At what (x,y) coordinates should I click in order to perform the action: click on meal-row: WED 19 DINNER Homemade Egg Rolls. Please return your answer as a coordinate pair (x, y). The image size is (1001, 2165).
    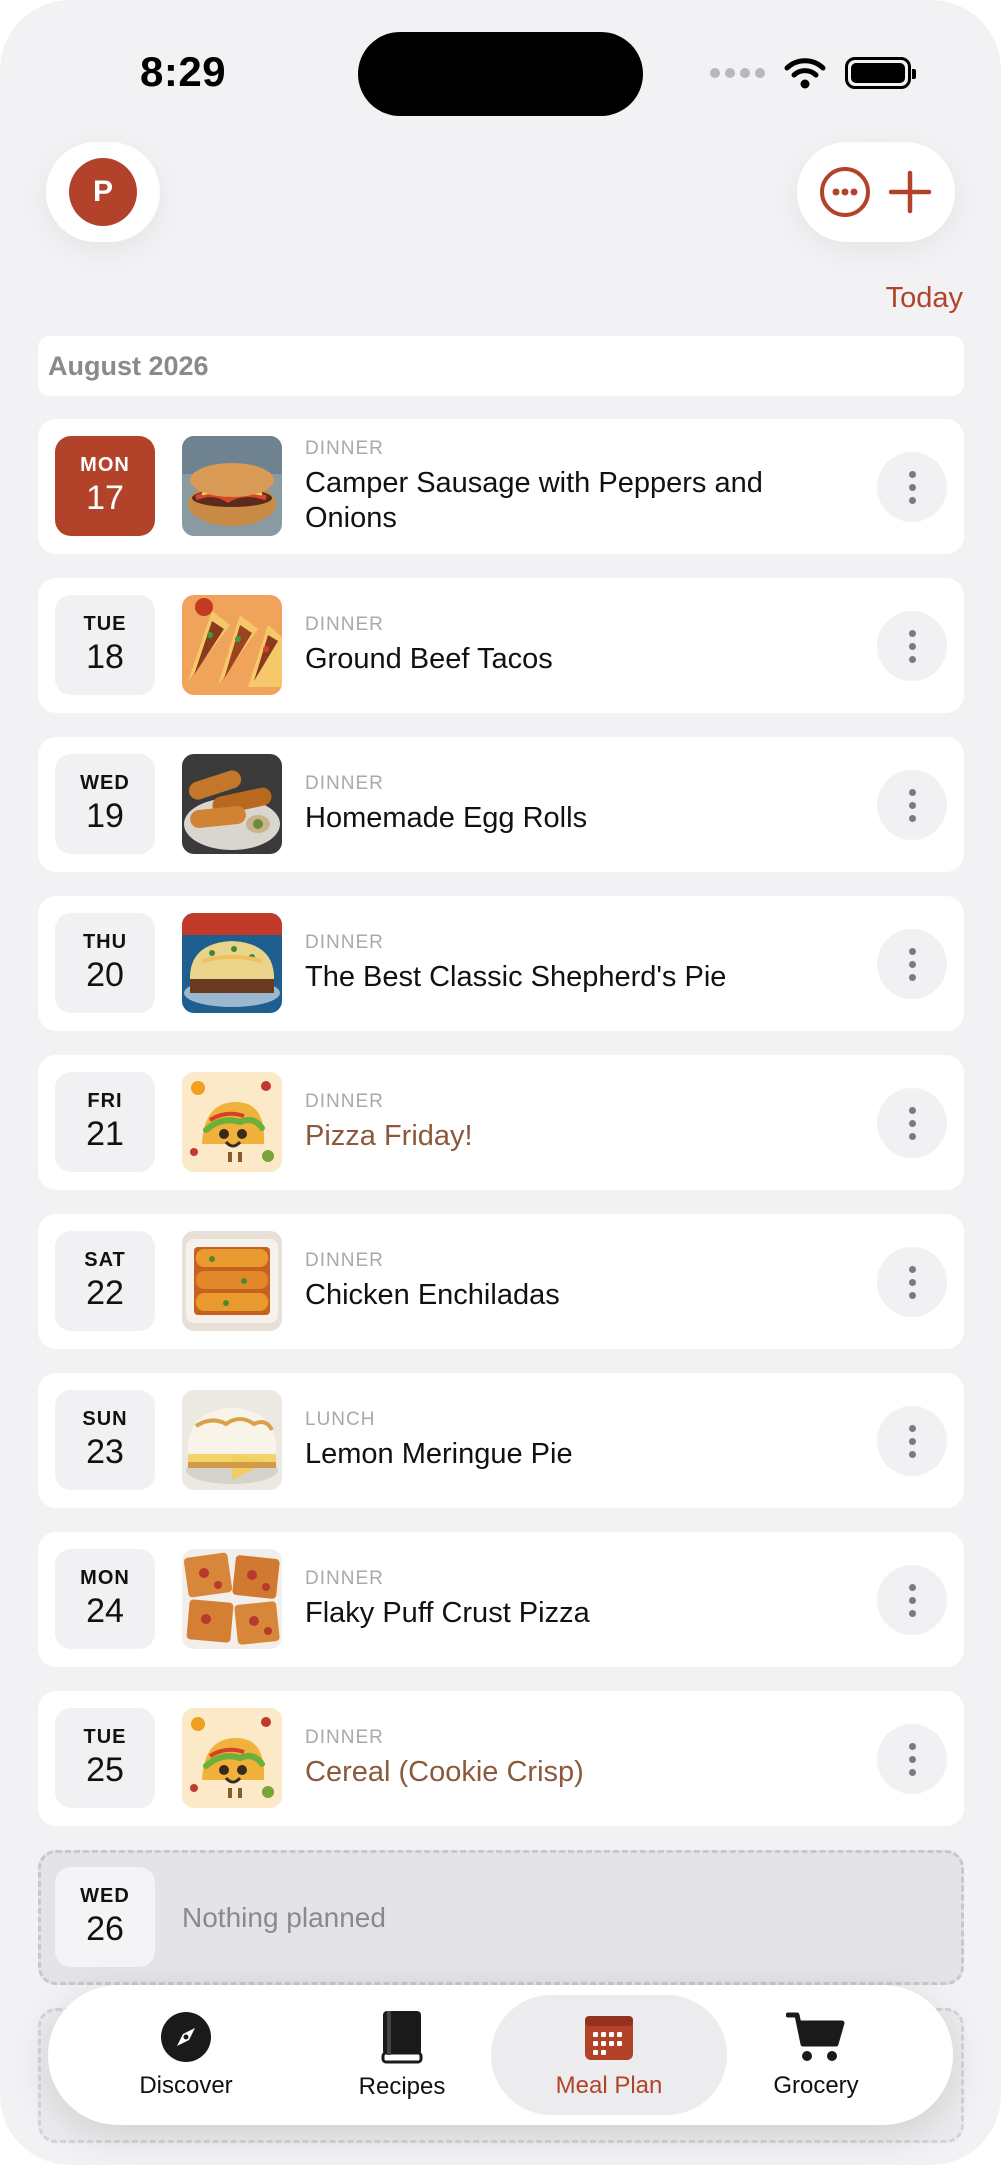
    Looking at the image, I should click on (501, 804).